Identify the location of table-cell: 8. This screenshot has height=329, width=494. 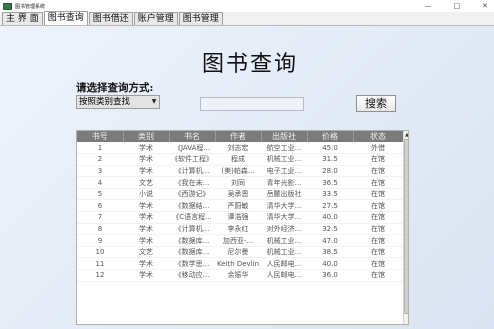
(100, 229).